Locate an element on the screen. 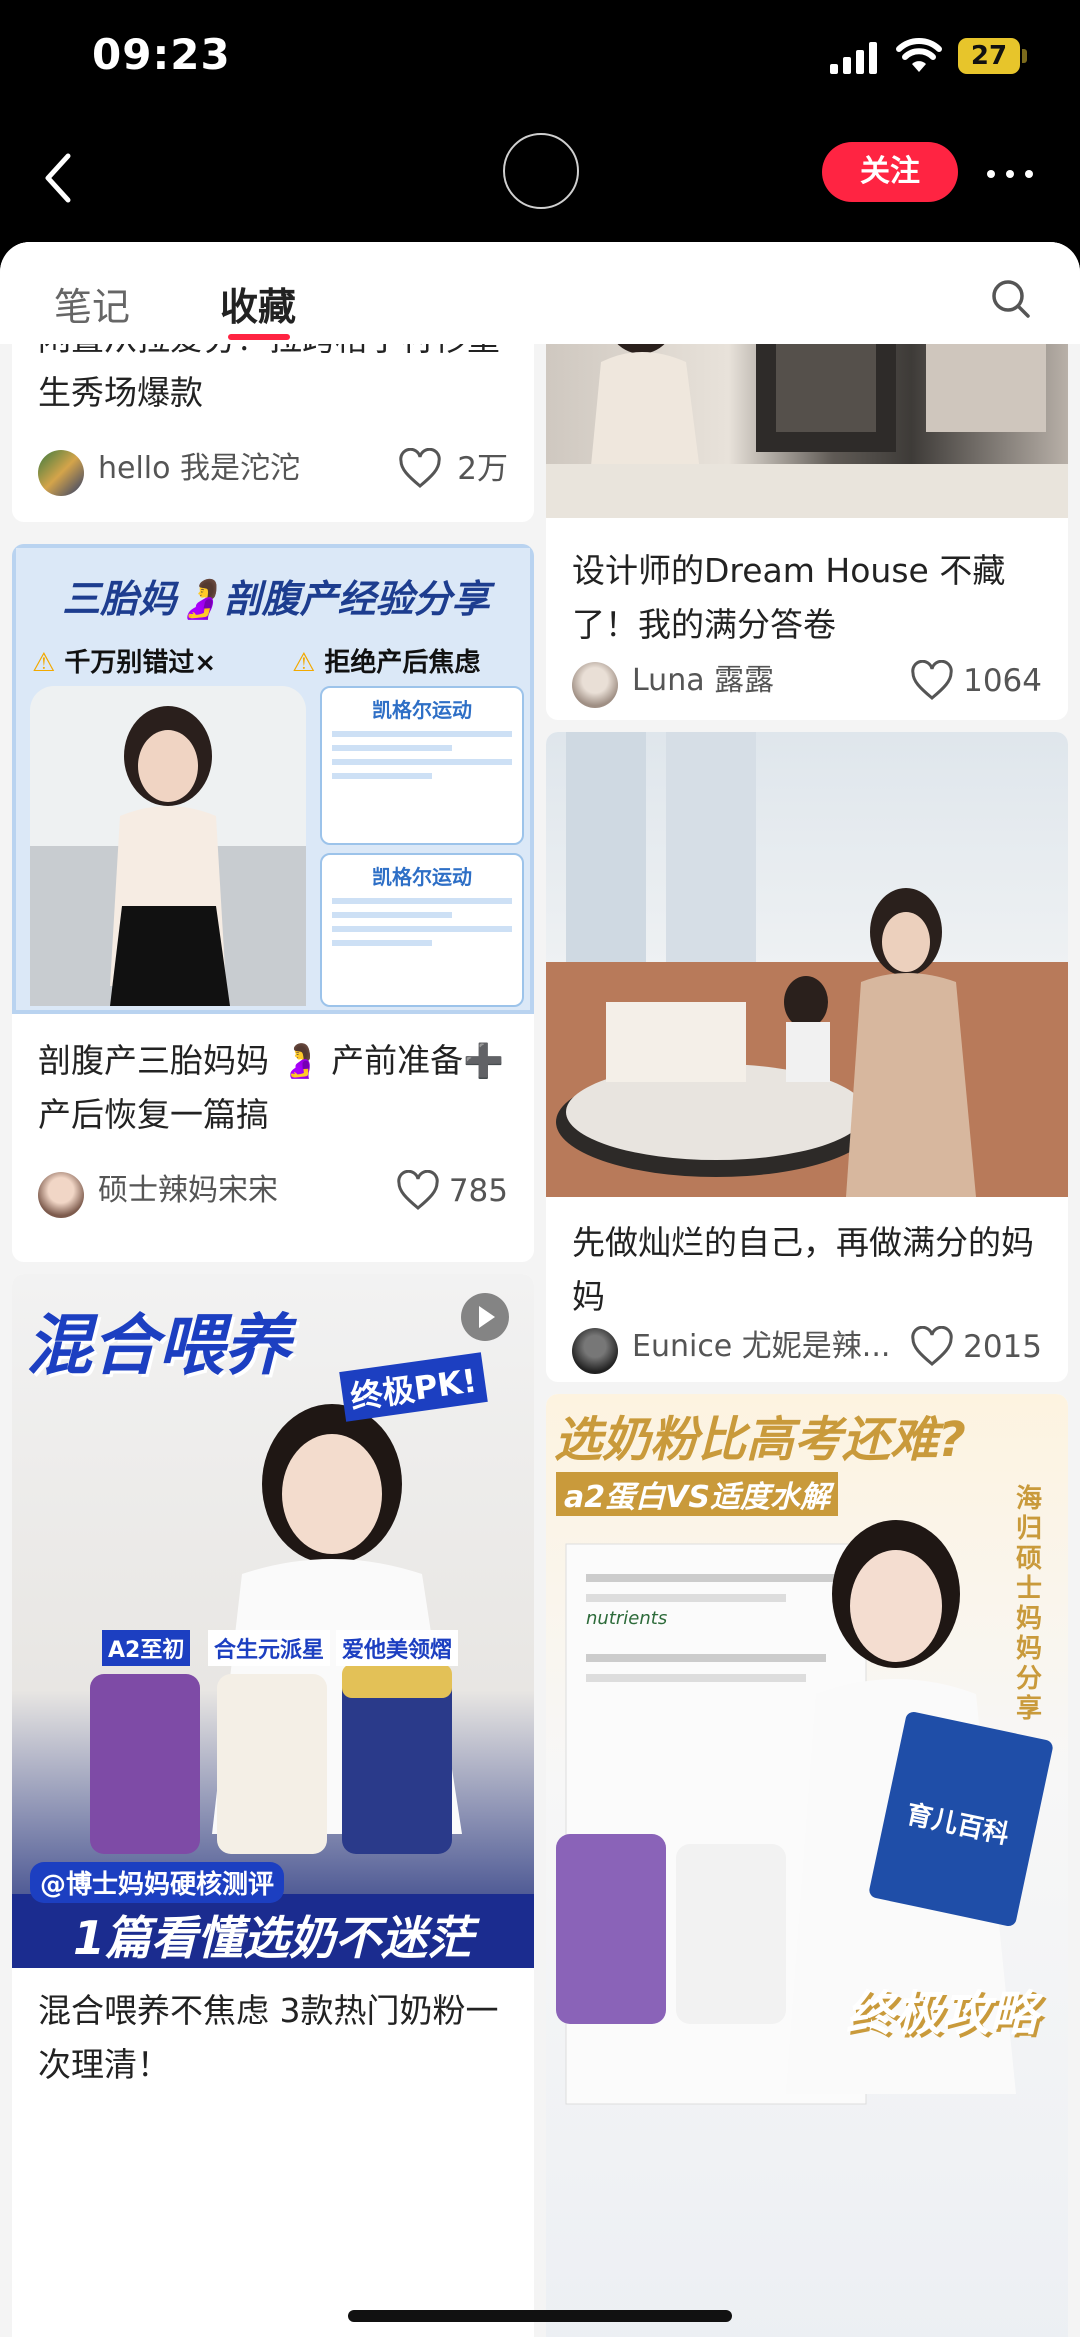 This screenshot has width=1080, height=2337. battery-tip is located at coordinates (1024, 56).